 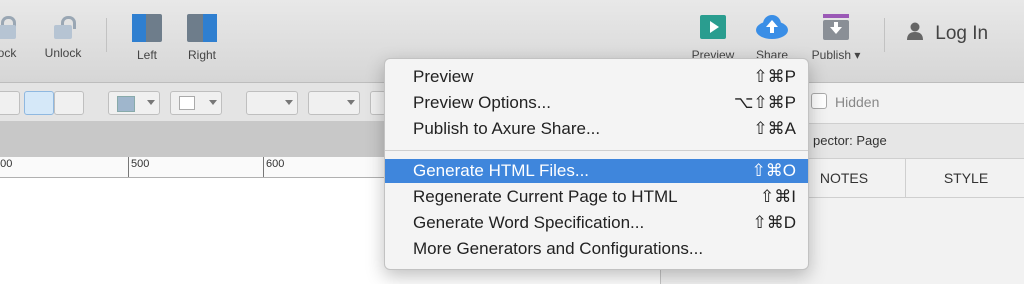 I want to click on publish-button: Publish ▾, so click(x=836, y=38).